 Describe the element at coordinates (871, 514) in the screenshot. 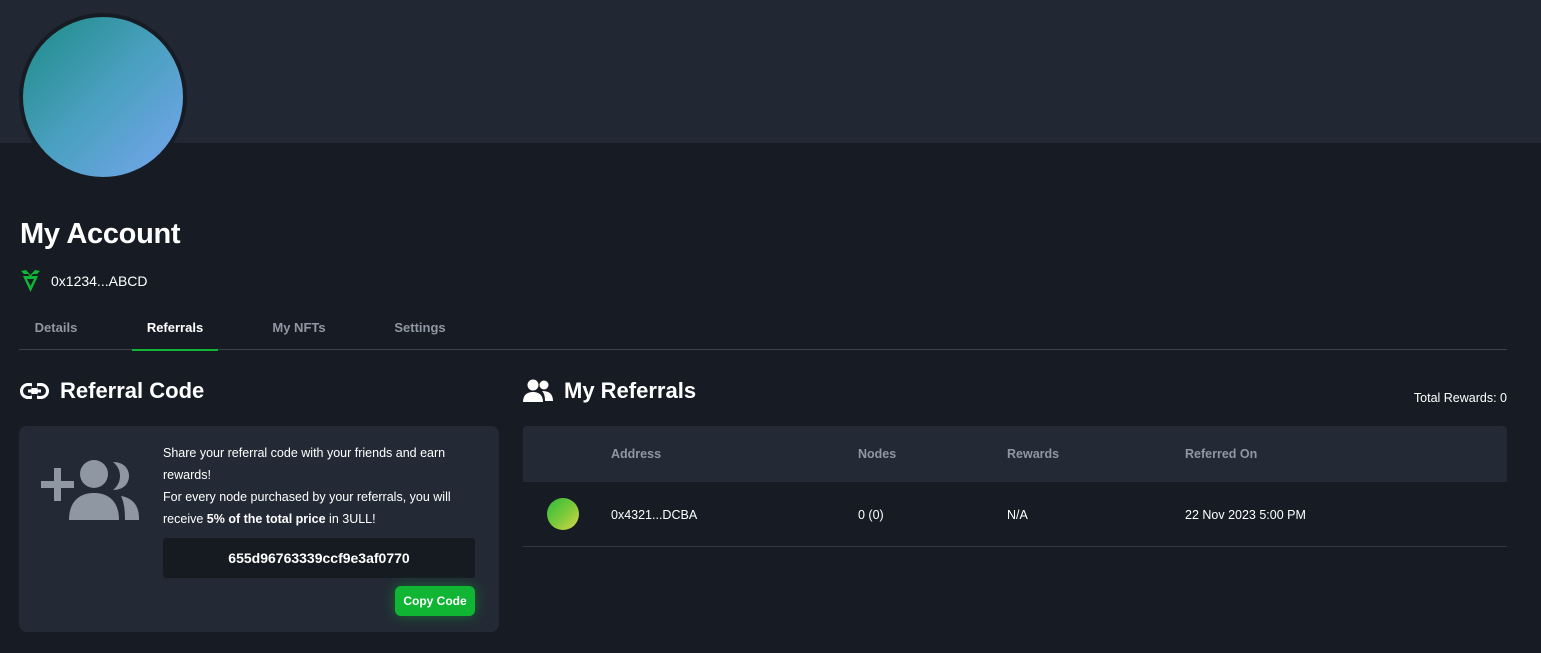

I see `referral-nodes: 0 (0)` at that location.